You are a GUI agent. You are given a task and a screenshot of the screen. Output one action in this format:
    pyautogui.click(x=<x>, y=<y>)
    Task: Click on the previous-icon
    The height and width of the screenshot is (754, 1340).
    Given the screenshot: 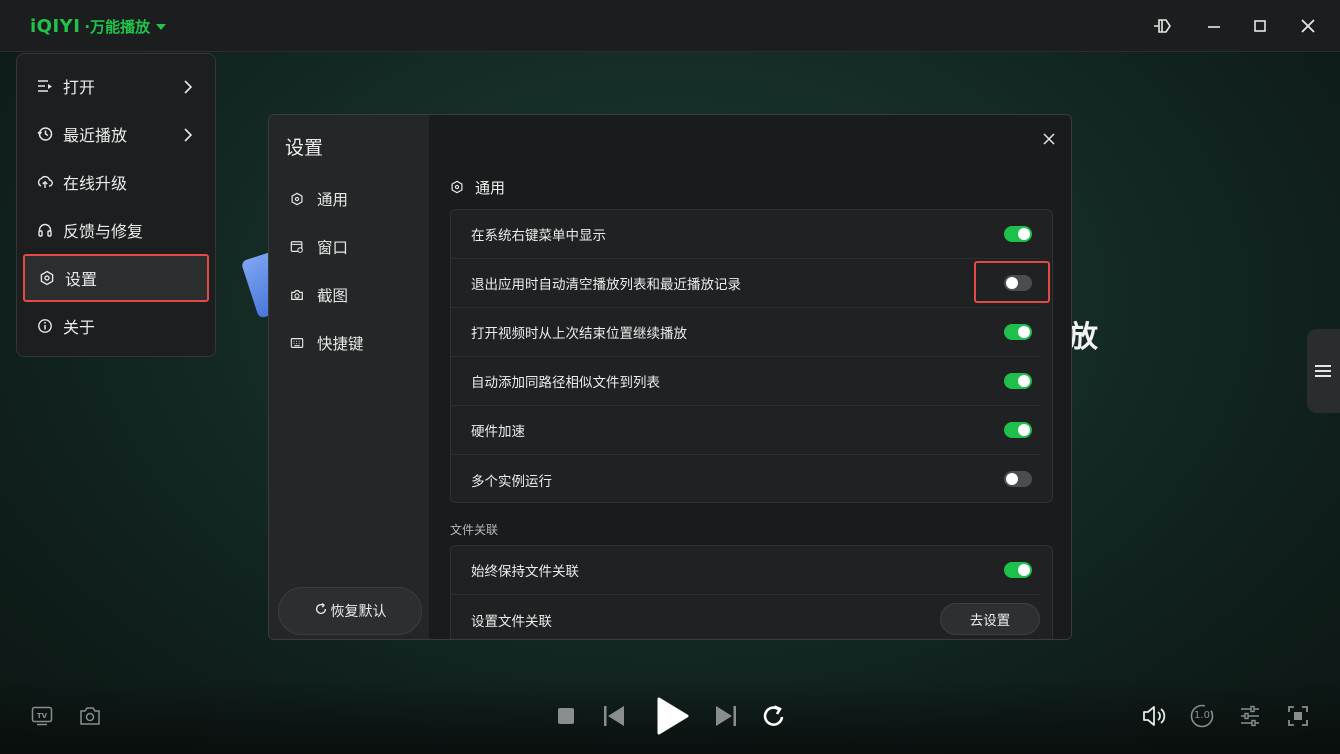 What is the action you would take?
    pyautogui.click(x=614, y=716)
    